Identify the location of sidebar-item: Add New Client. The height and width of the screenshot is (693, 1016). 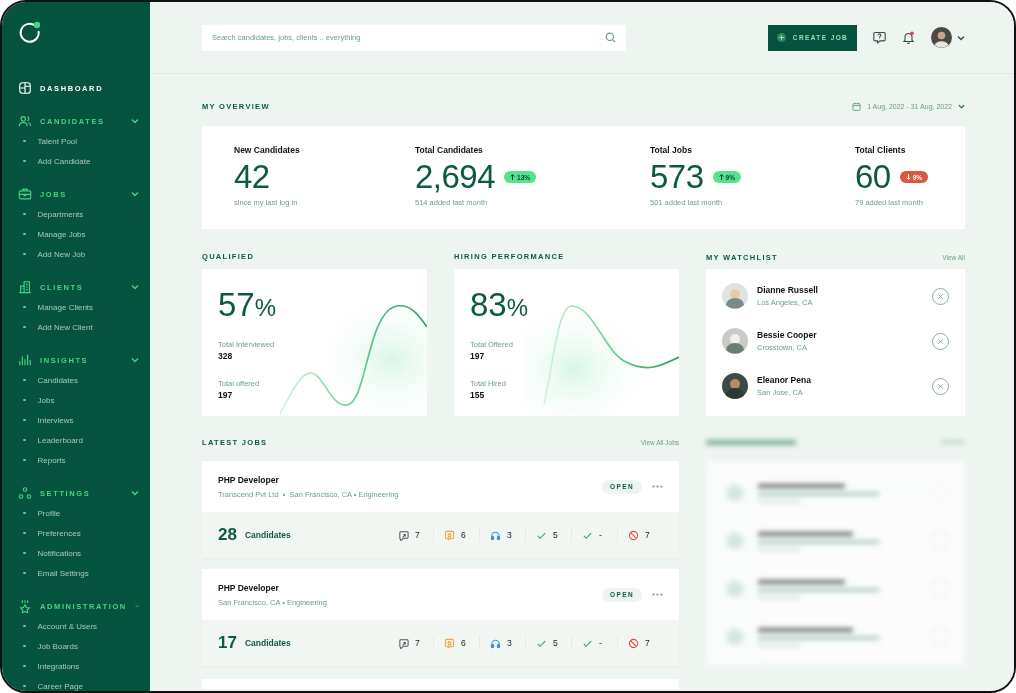
(65, 327).